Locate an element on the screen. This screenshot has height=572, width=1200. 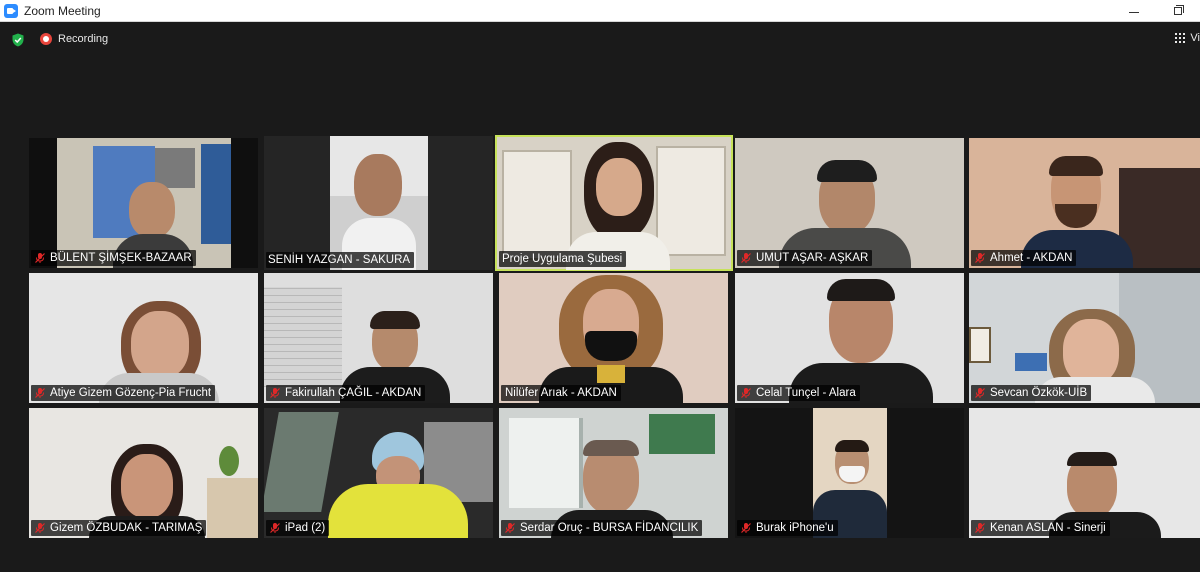
participant-tile: Burak iPhone'u is located at coordinates (849, 473).